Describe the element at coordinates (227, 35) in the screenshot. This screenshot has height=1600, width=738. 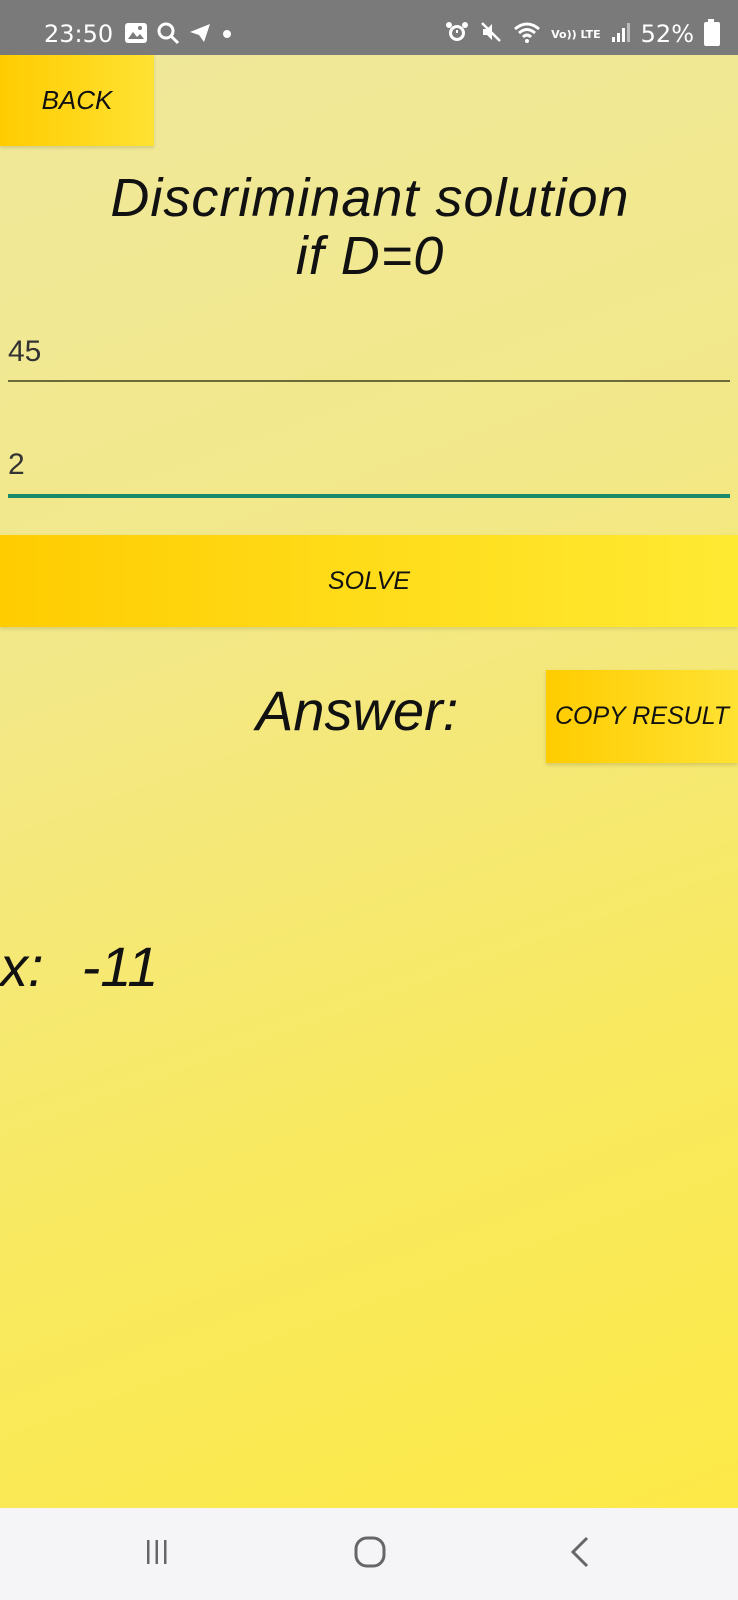
I see `dot-icon` at that location.